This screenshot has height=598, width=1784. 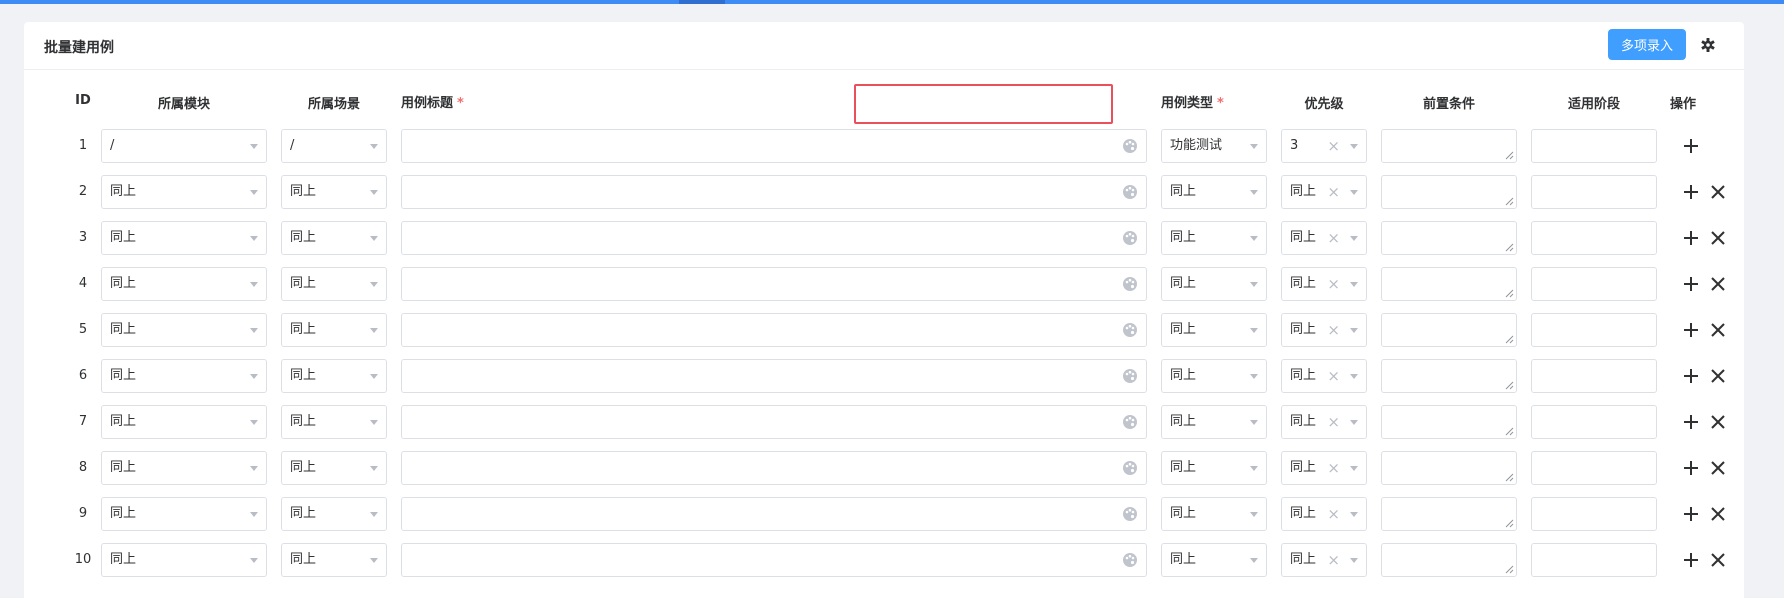 I want to click on case-type-select: 功能测试, so click(x=1214, y=146).